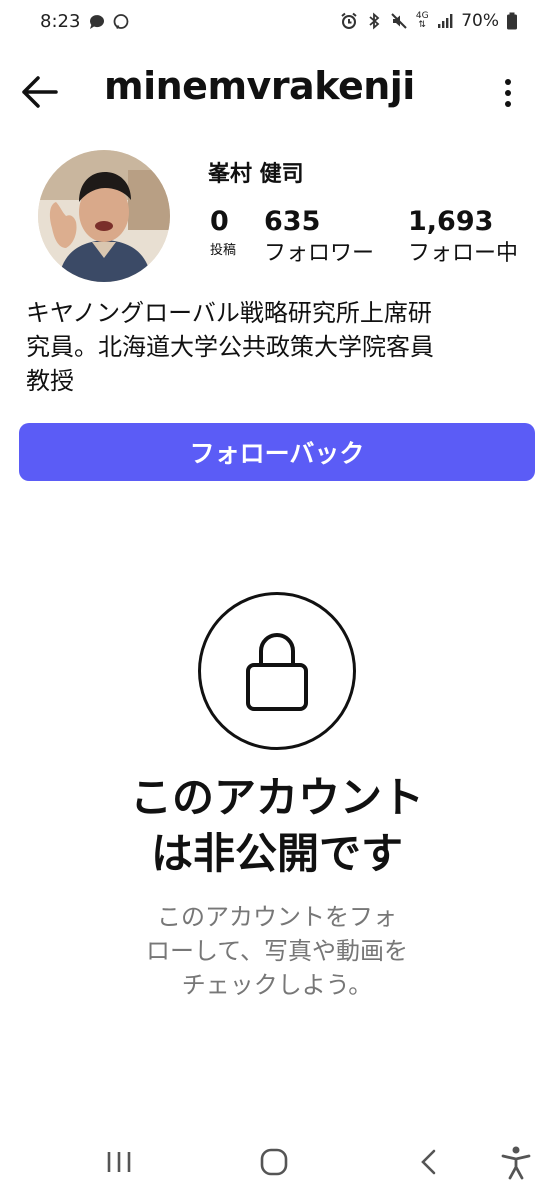 This screenshot has width=554, height=1200. Describe the element at coordinates (277, 985) in the screenshot. I see `private-subtitle-line: チェックしよう。` at that location.